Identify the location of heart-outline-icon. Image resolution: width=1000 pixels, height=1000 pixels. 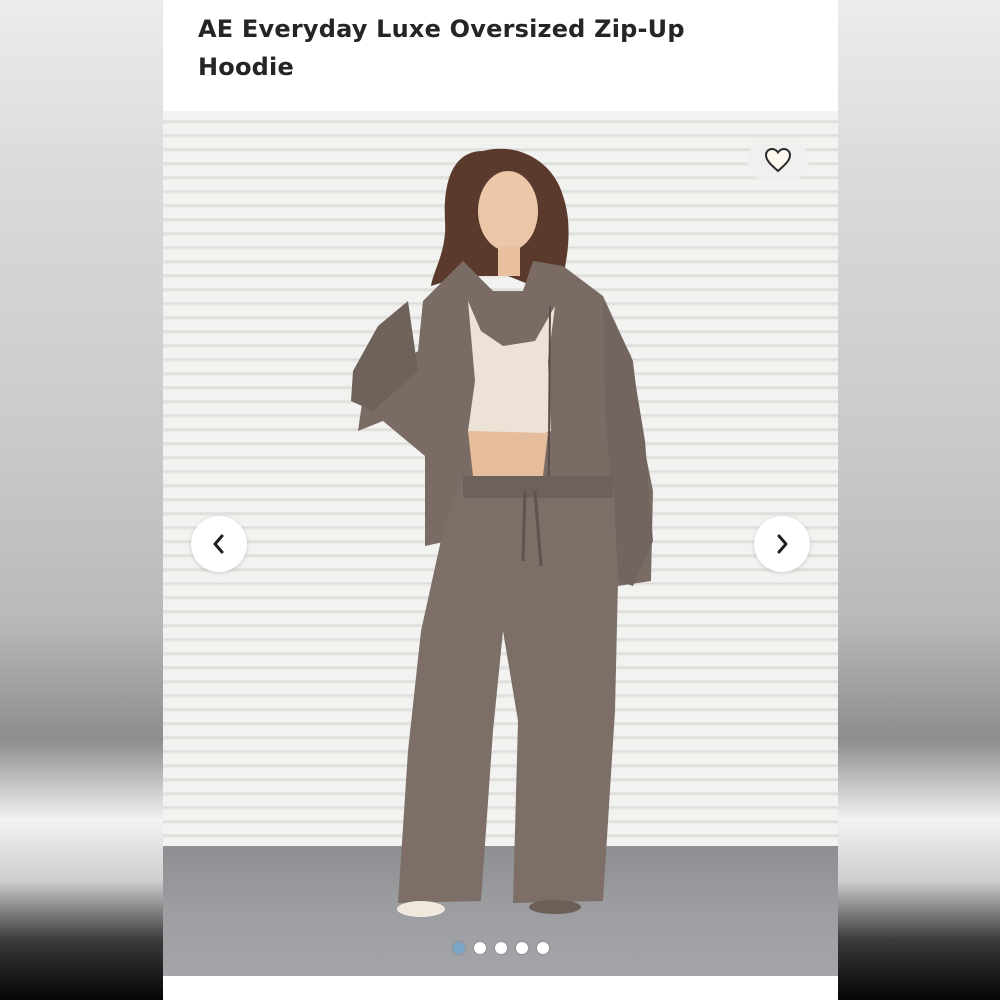
(778, 160).